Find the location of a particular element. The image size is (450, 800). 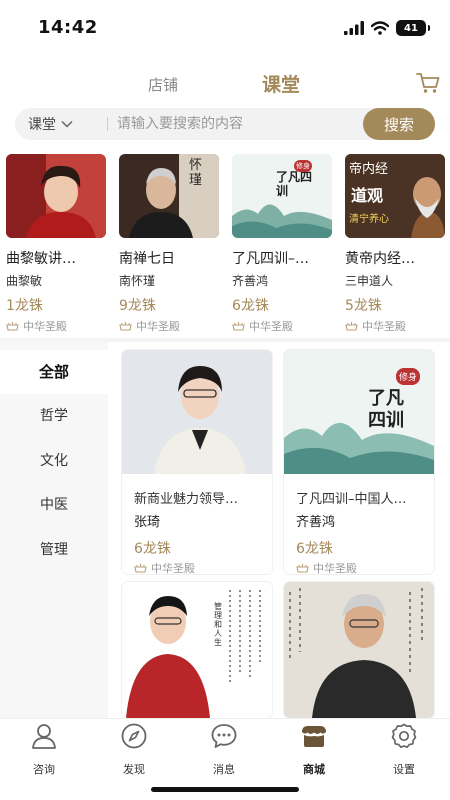

status-bar: 14:42 41 is located at coordinates (225, 26).